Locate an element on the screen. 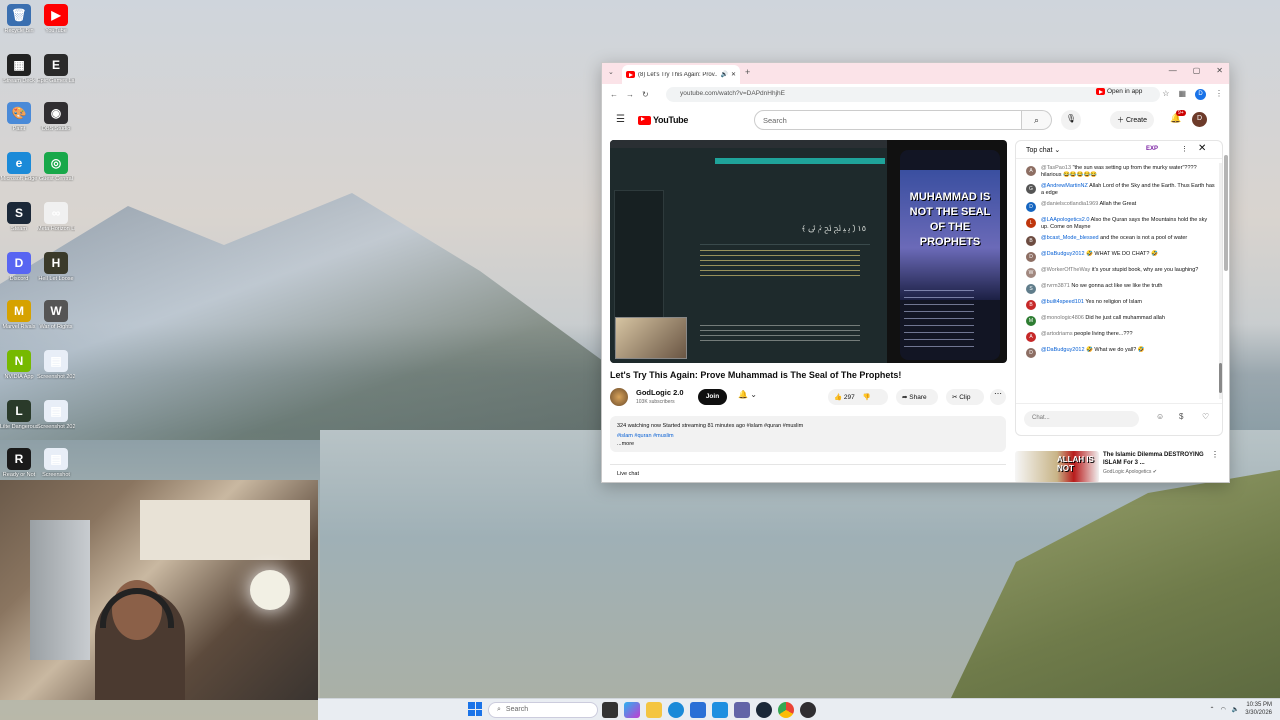 The image size is (1280, 720). desktop-icon: ◎ Guest Central is located at coordinates (56, 165).